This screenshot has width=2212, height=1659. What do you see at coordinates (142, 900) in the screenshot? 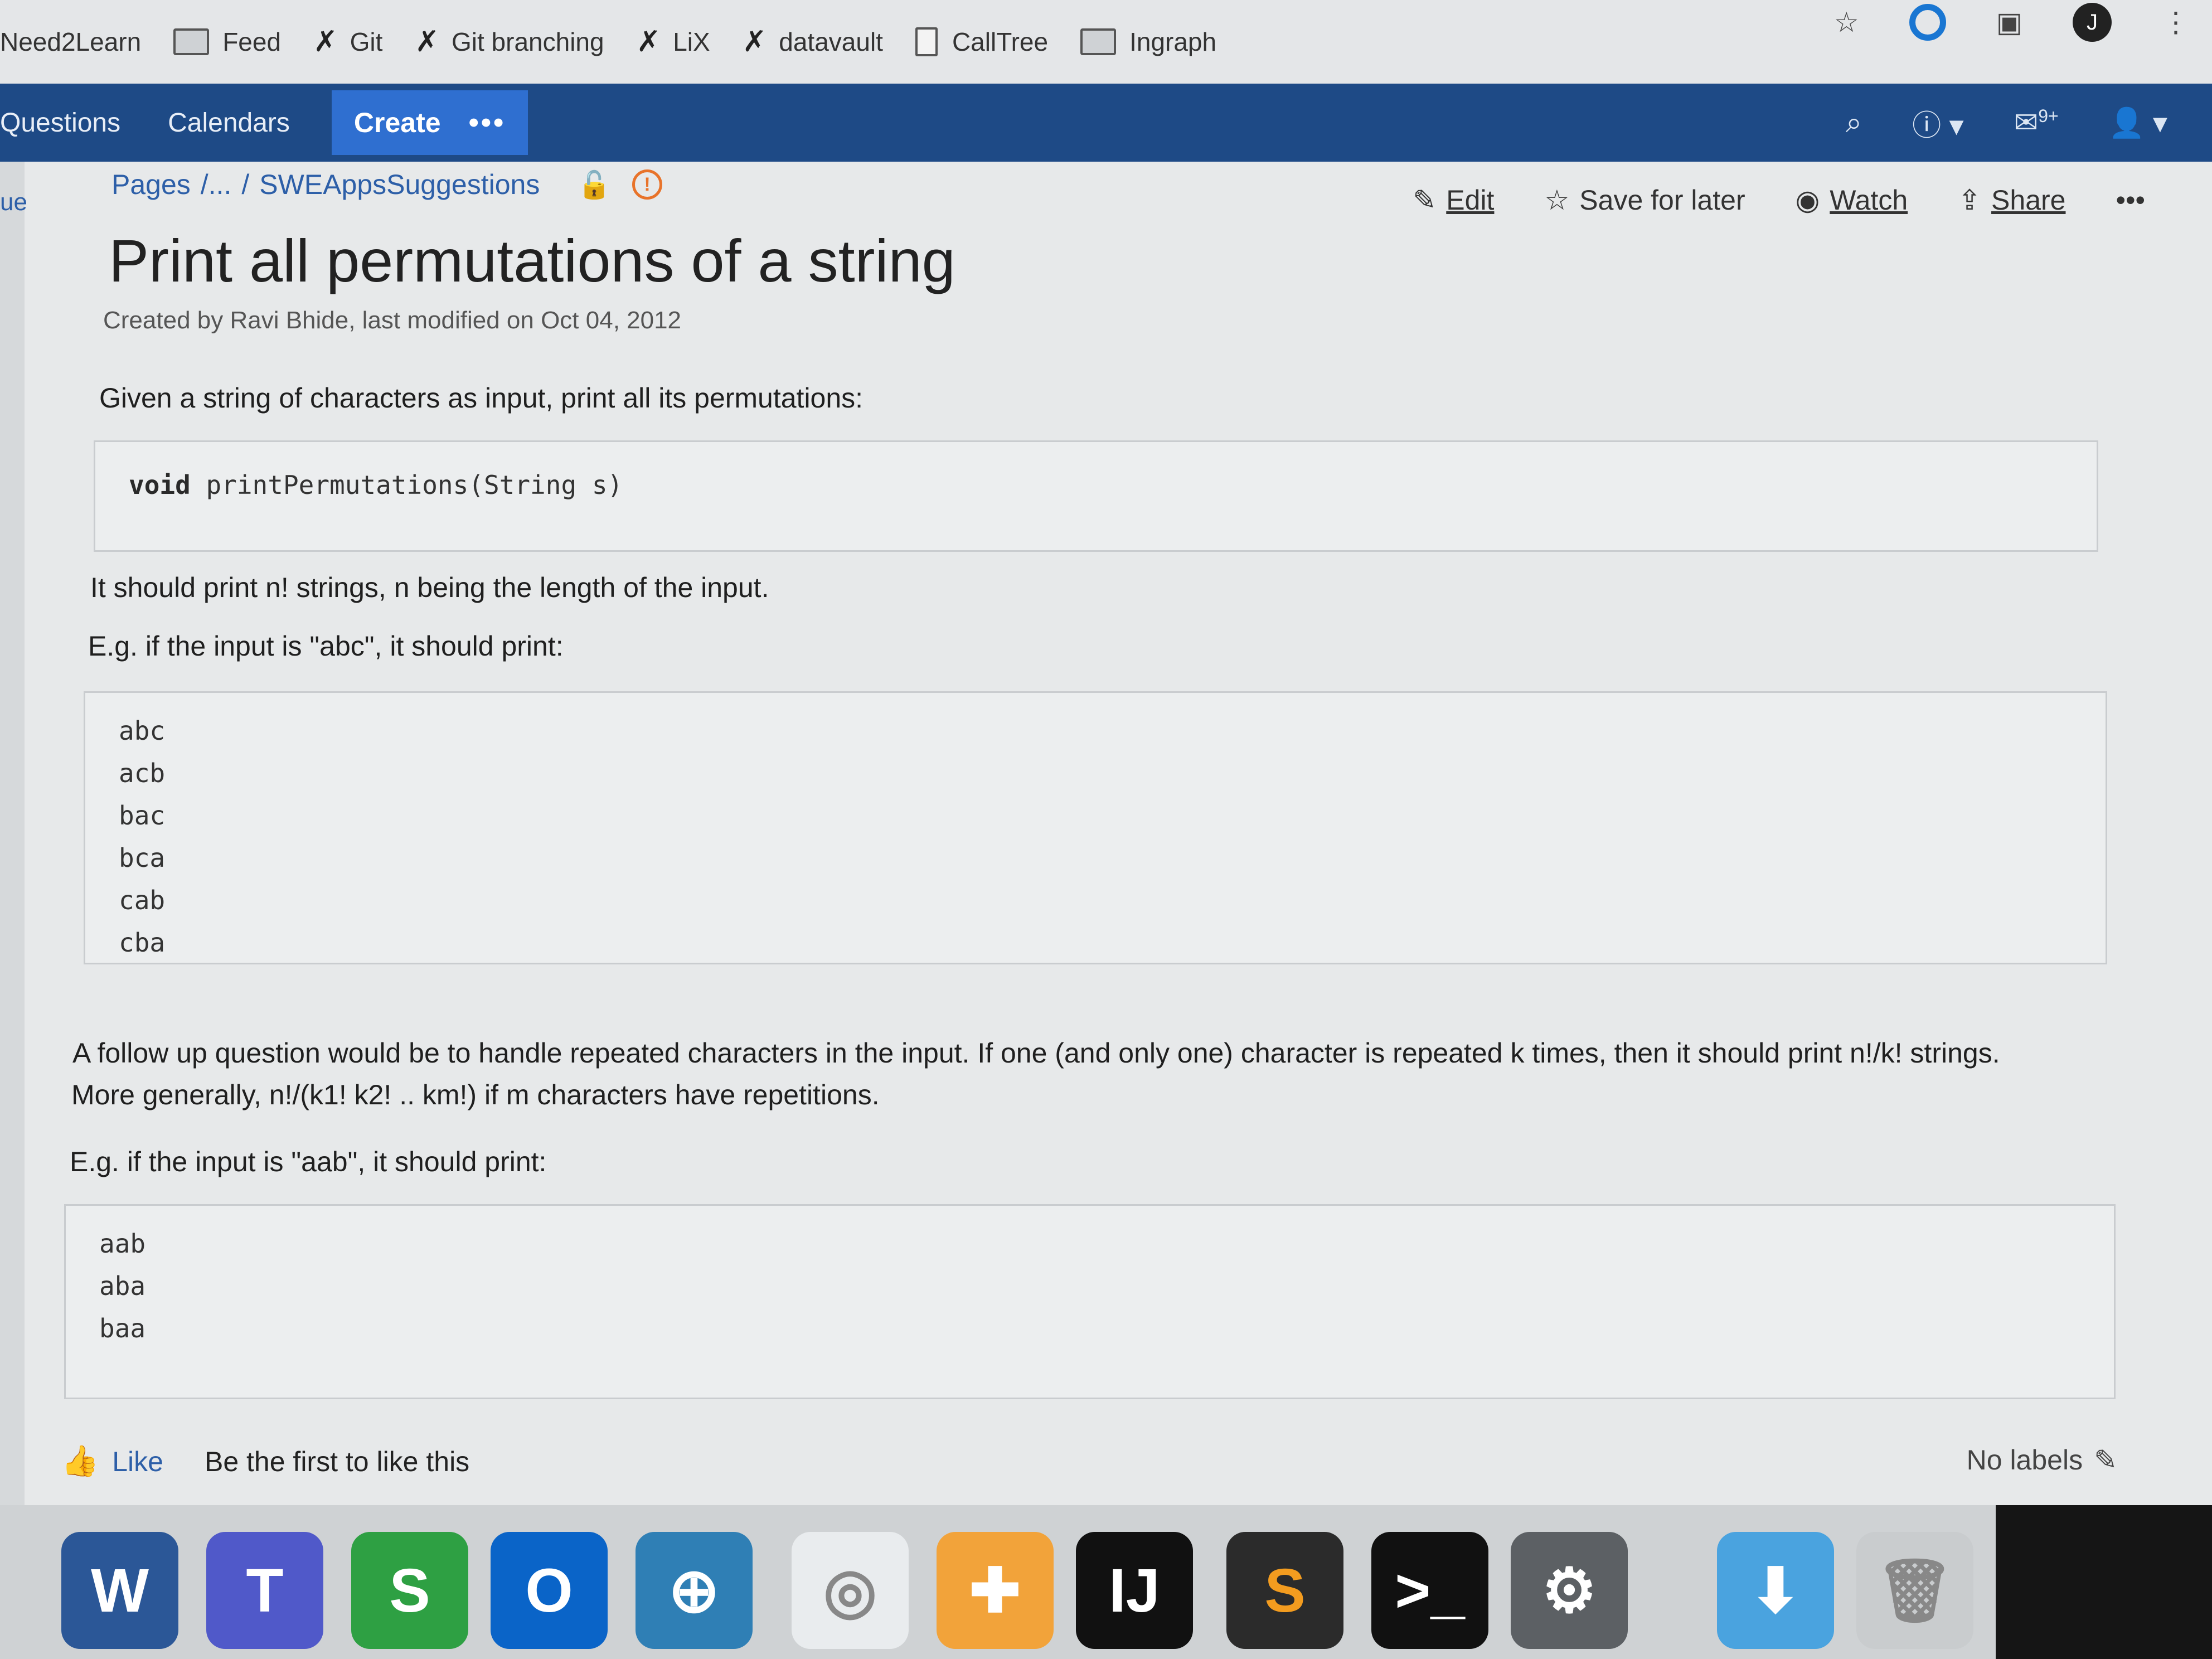
I see `code-line: cab` at bounding box center [142, 900].